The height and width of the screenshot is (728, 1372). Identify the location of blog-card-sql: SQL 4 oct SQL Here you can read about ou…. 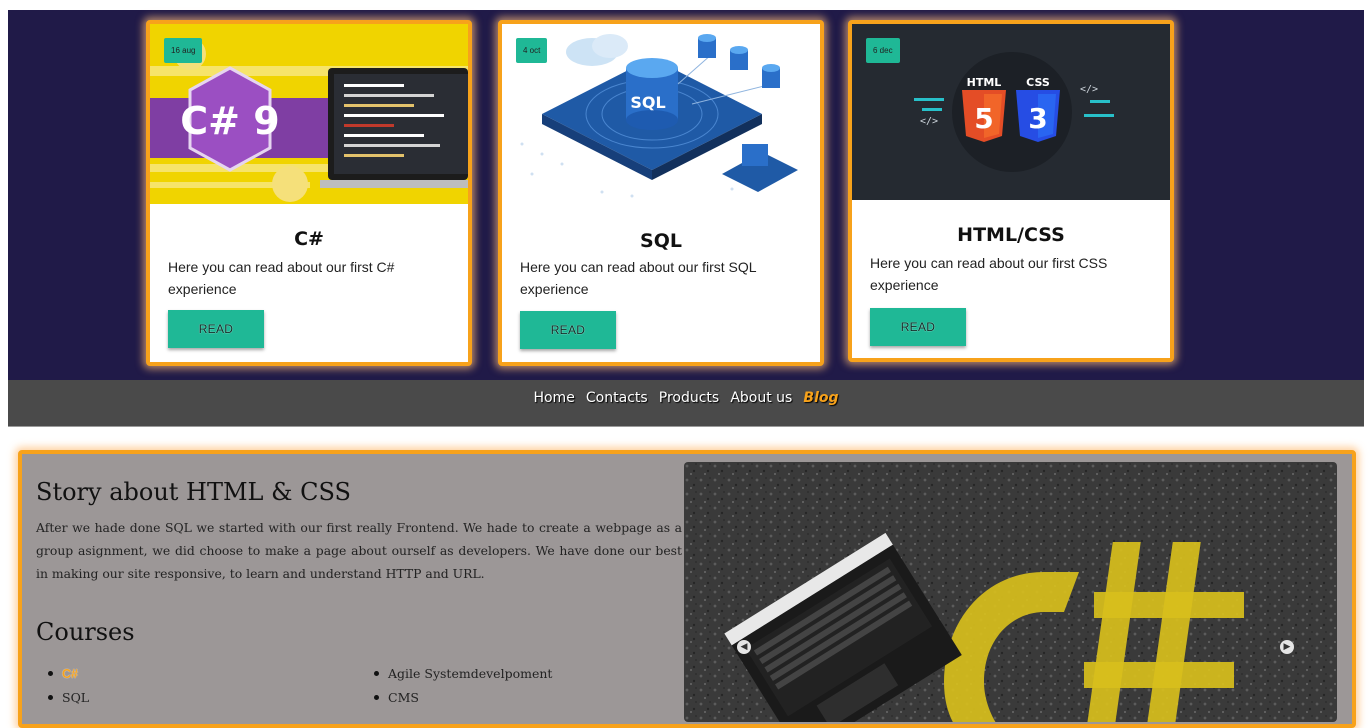
(661, 193).